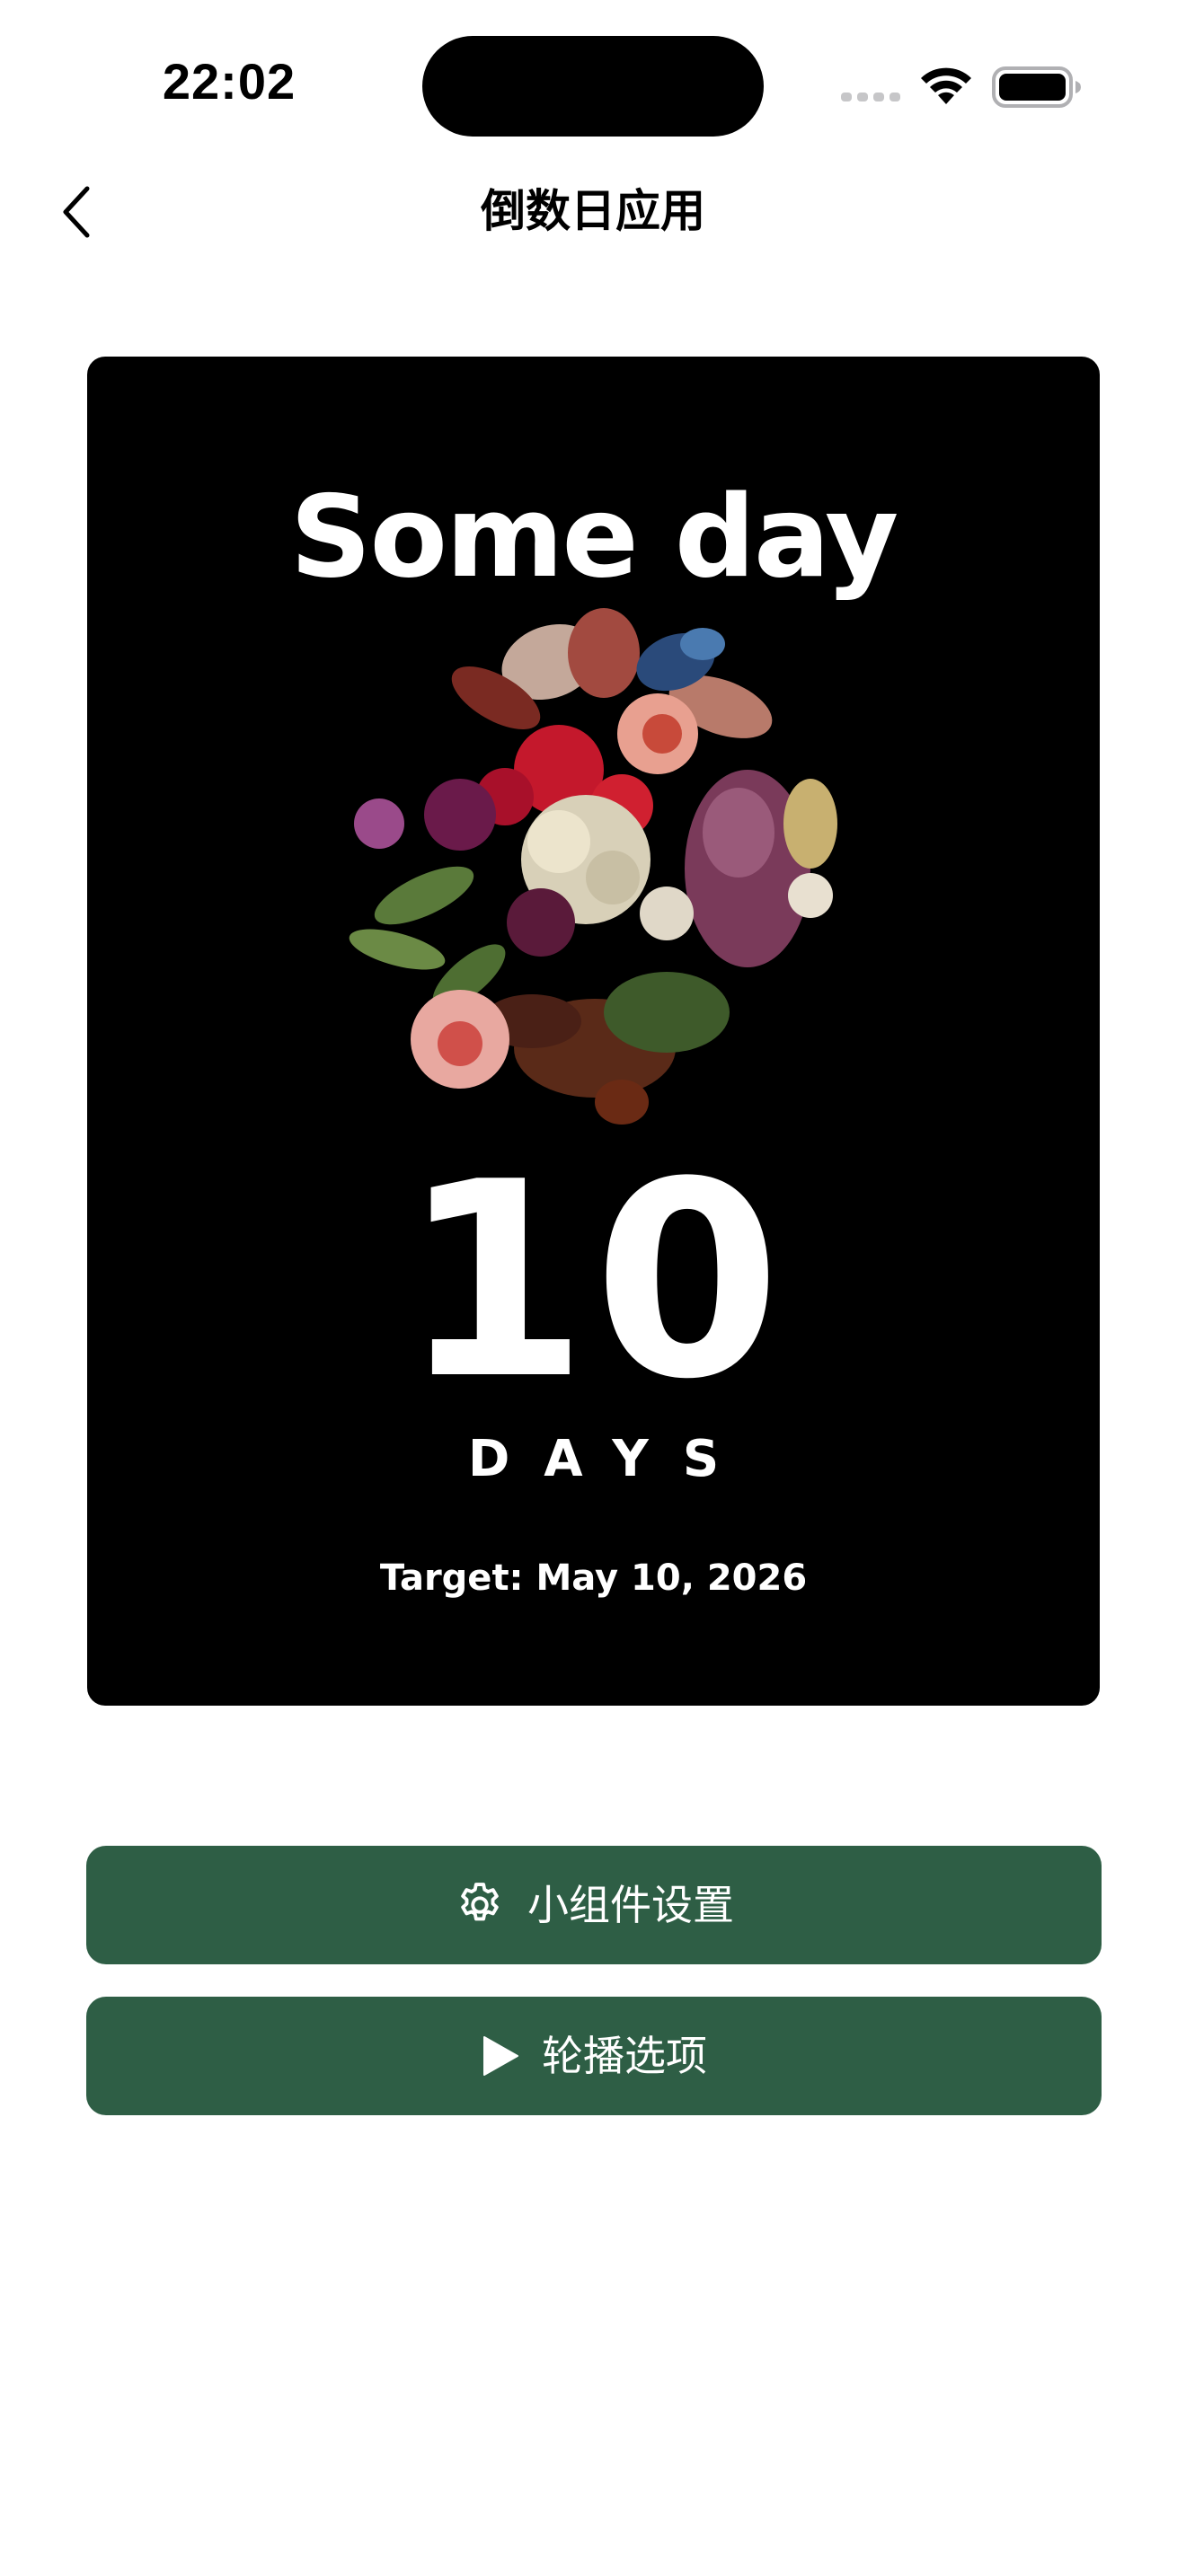  What do you see at coordinates (593, 537) in the screenshot?
I see `widget-title: Some day` at bounding box center [593, 537].